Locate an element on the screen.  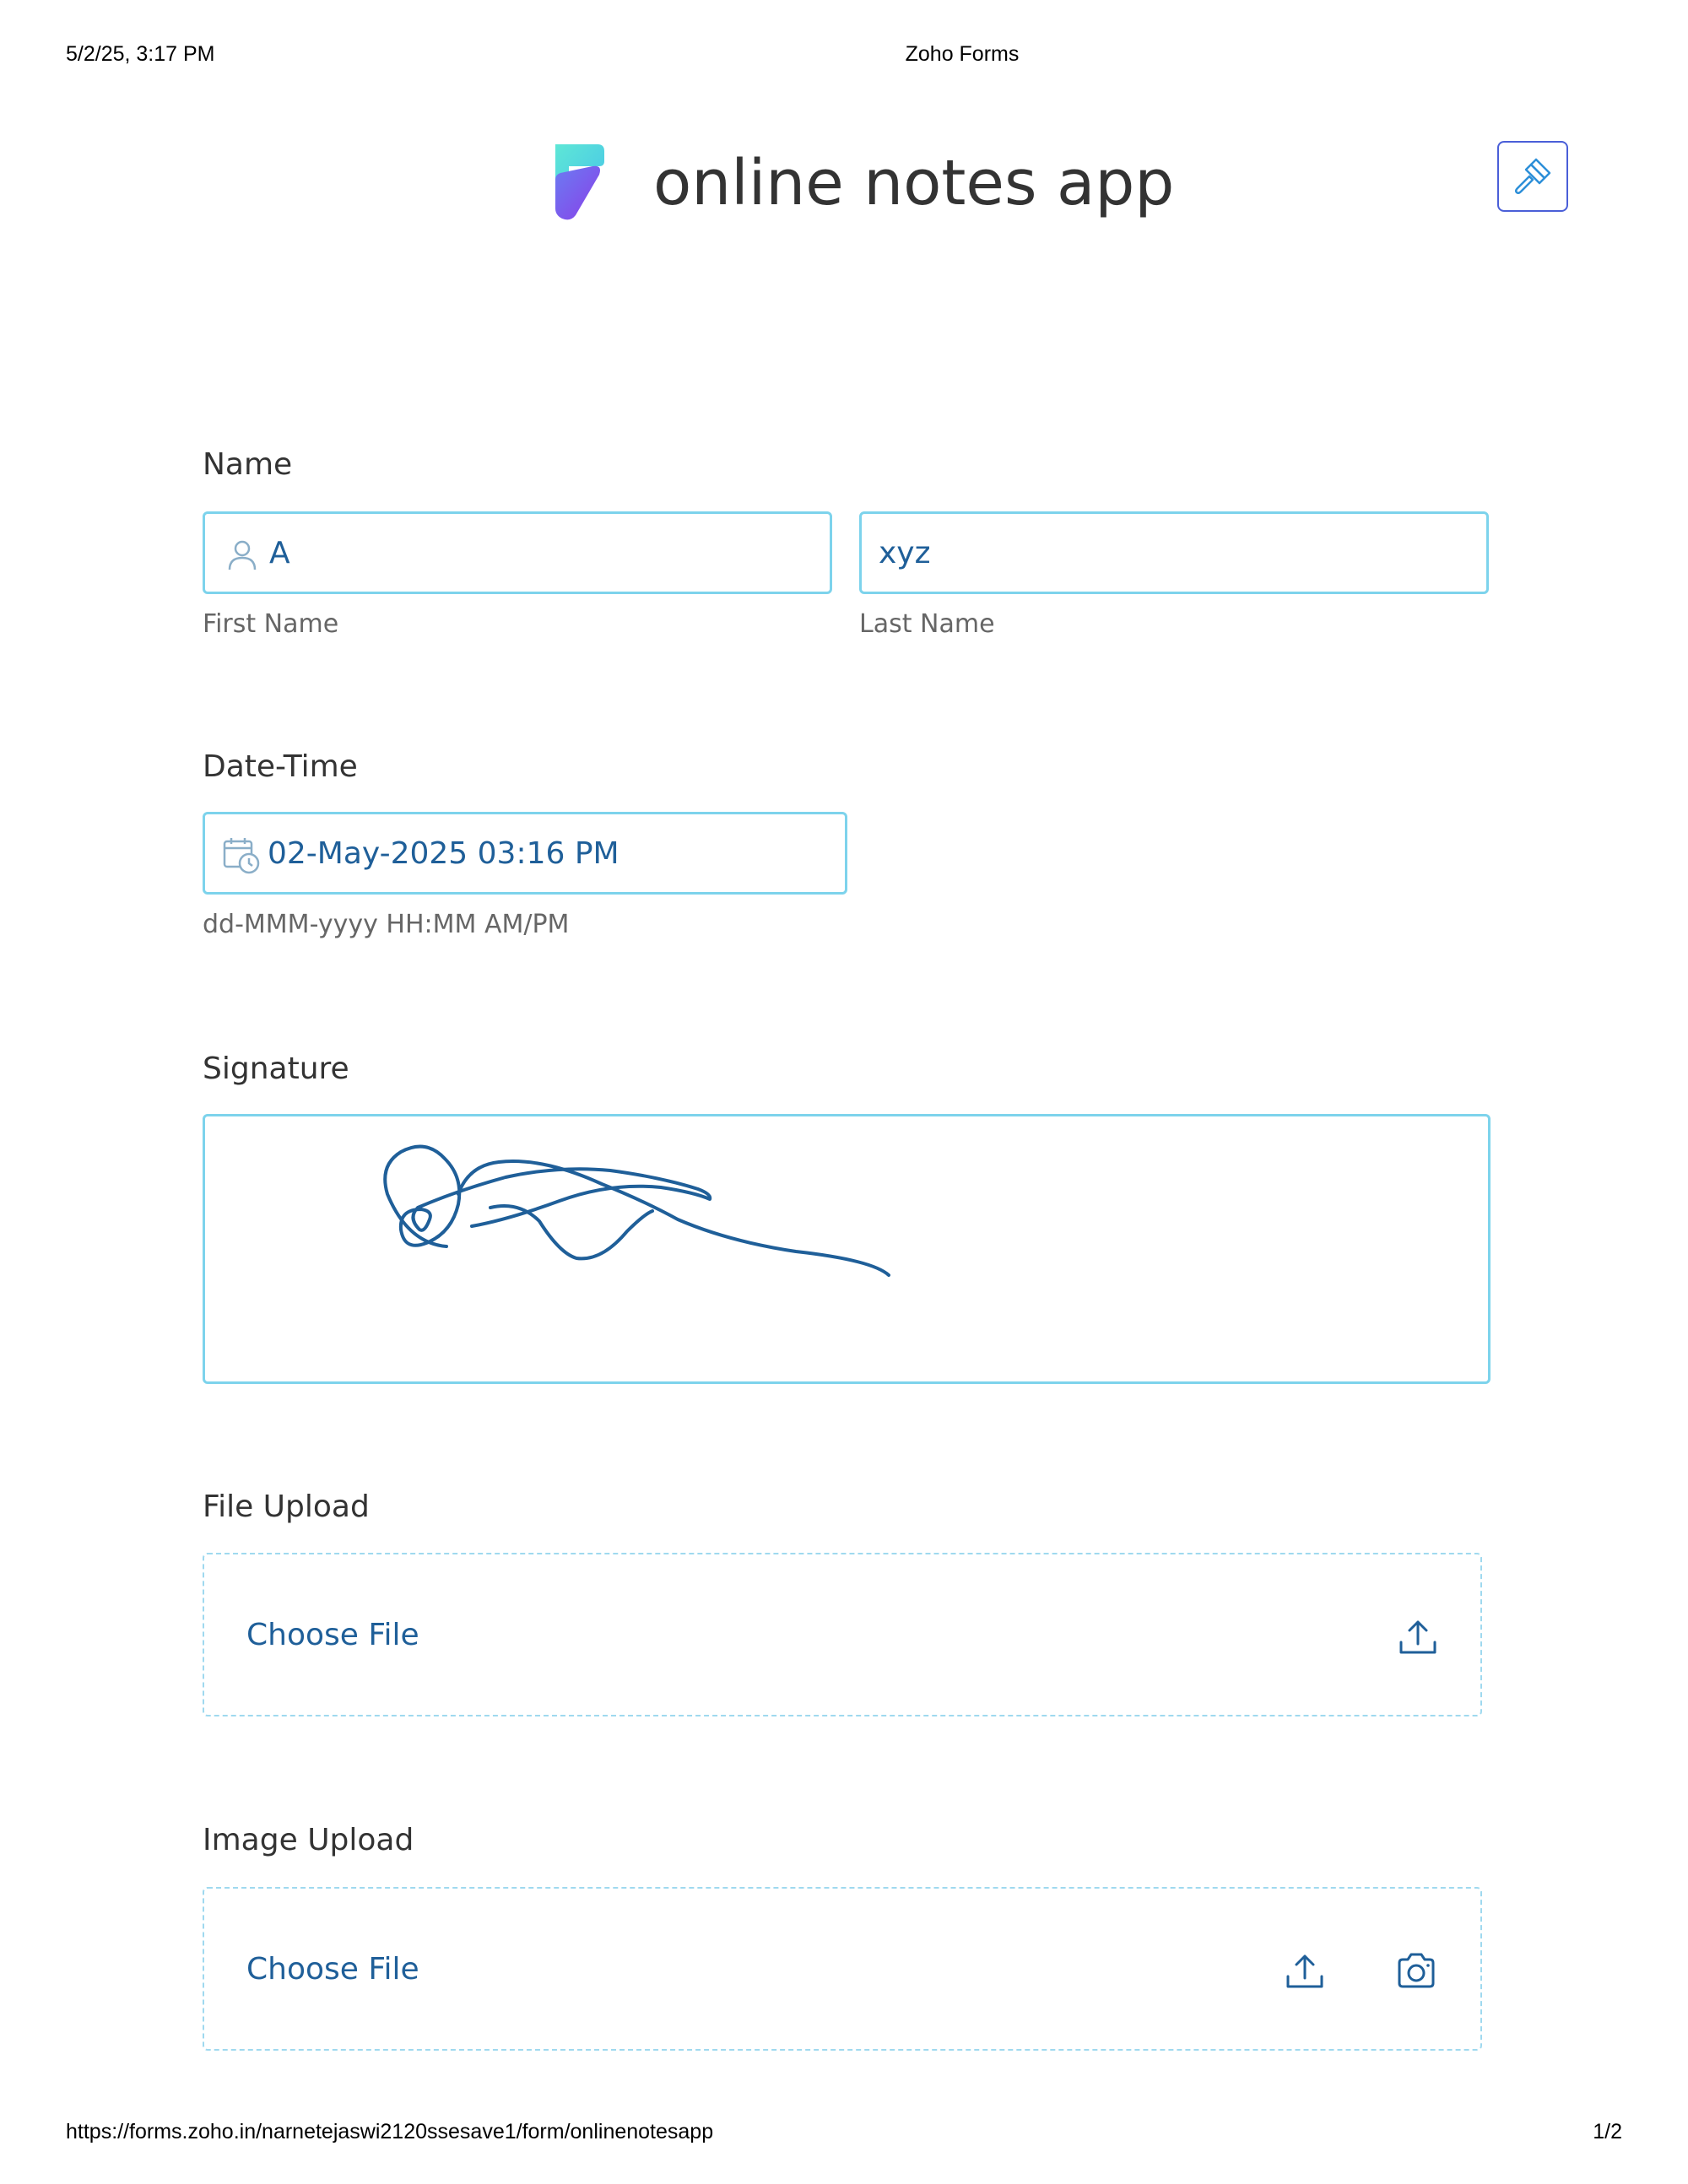
first-name-value: A is located at coordinates (279, 552).